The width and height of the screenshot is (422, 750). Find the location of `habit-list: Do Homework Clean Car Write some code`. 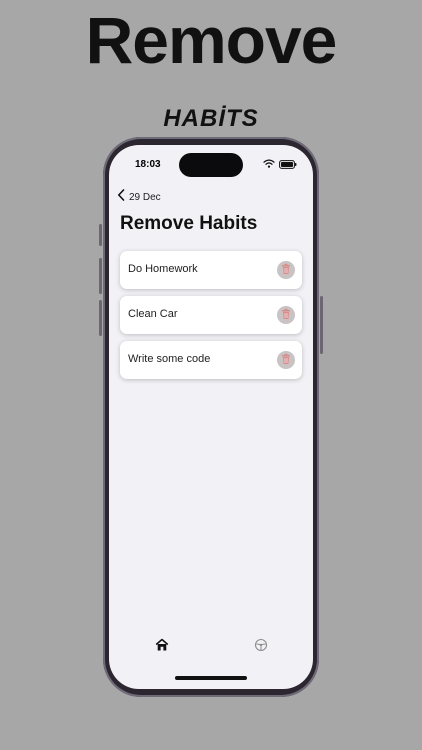

habit-list: Do Homework Clean Car Write some code is located at coordinates (211, 318).